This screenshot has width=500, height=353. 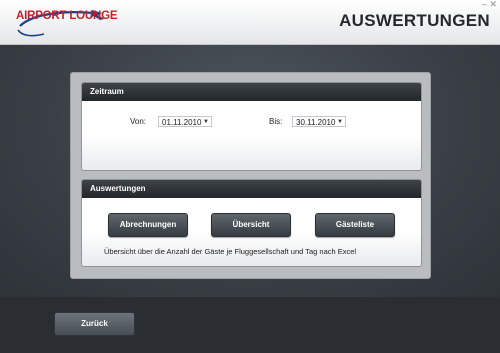 I want to click on to-label: Bis:, so click(x=276, y=121).